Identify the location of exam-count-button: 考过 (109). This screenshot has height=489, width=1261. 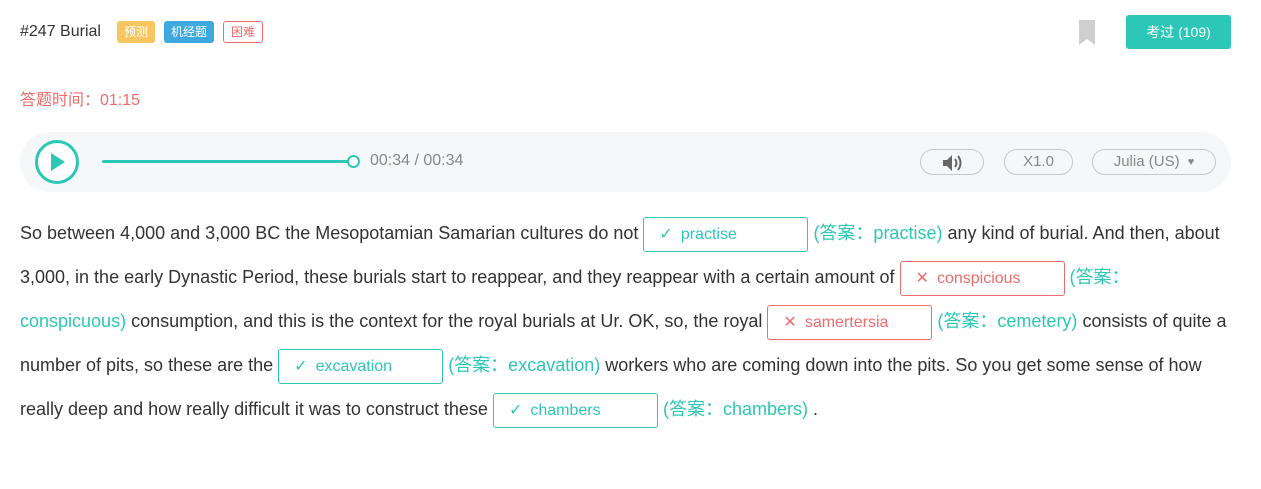
(1178, 32).